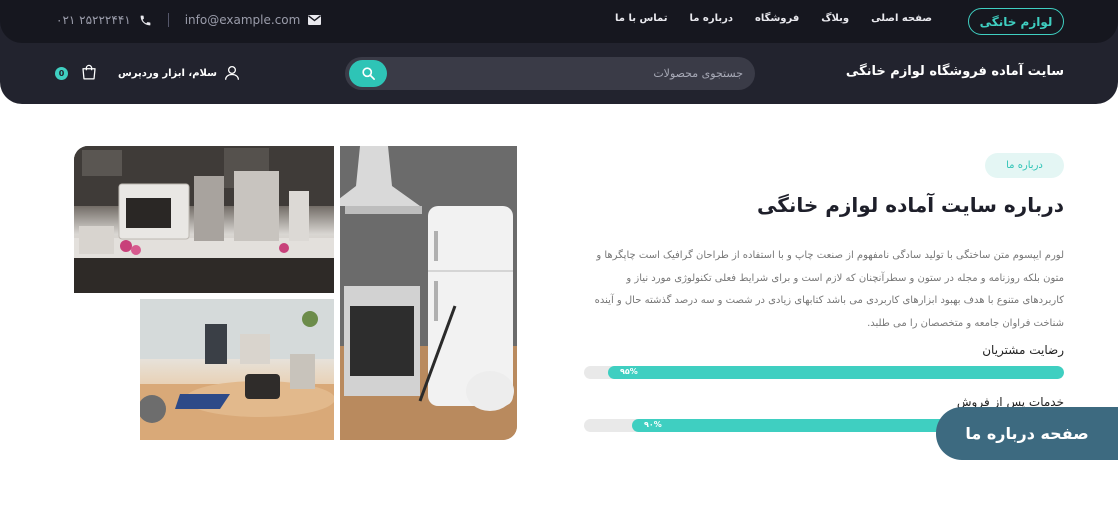  What do you see at coordinates (93, 20) in the screenshot?
I see `phone-number: ۰۲۱ ۲۵۲۲۲۴۴۱` at bounding box center [93, 20].